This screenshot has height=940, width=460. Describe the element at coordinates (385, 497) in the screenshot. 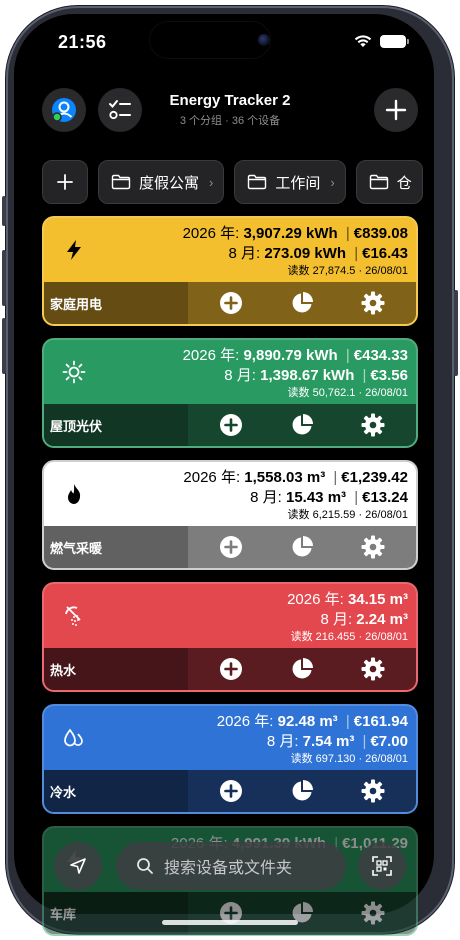

I see `month-cost: €13.24` at that location.